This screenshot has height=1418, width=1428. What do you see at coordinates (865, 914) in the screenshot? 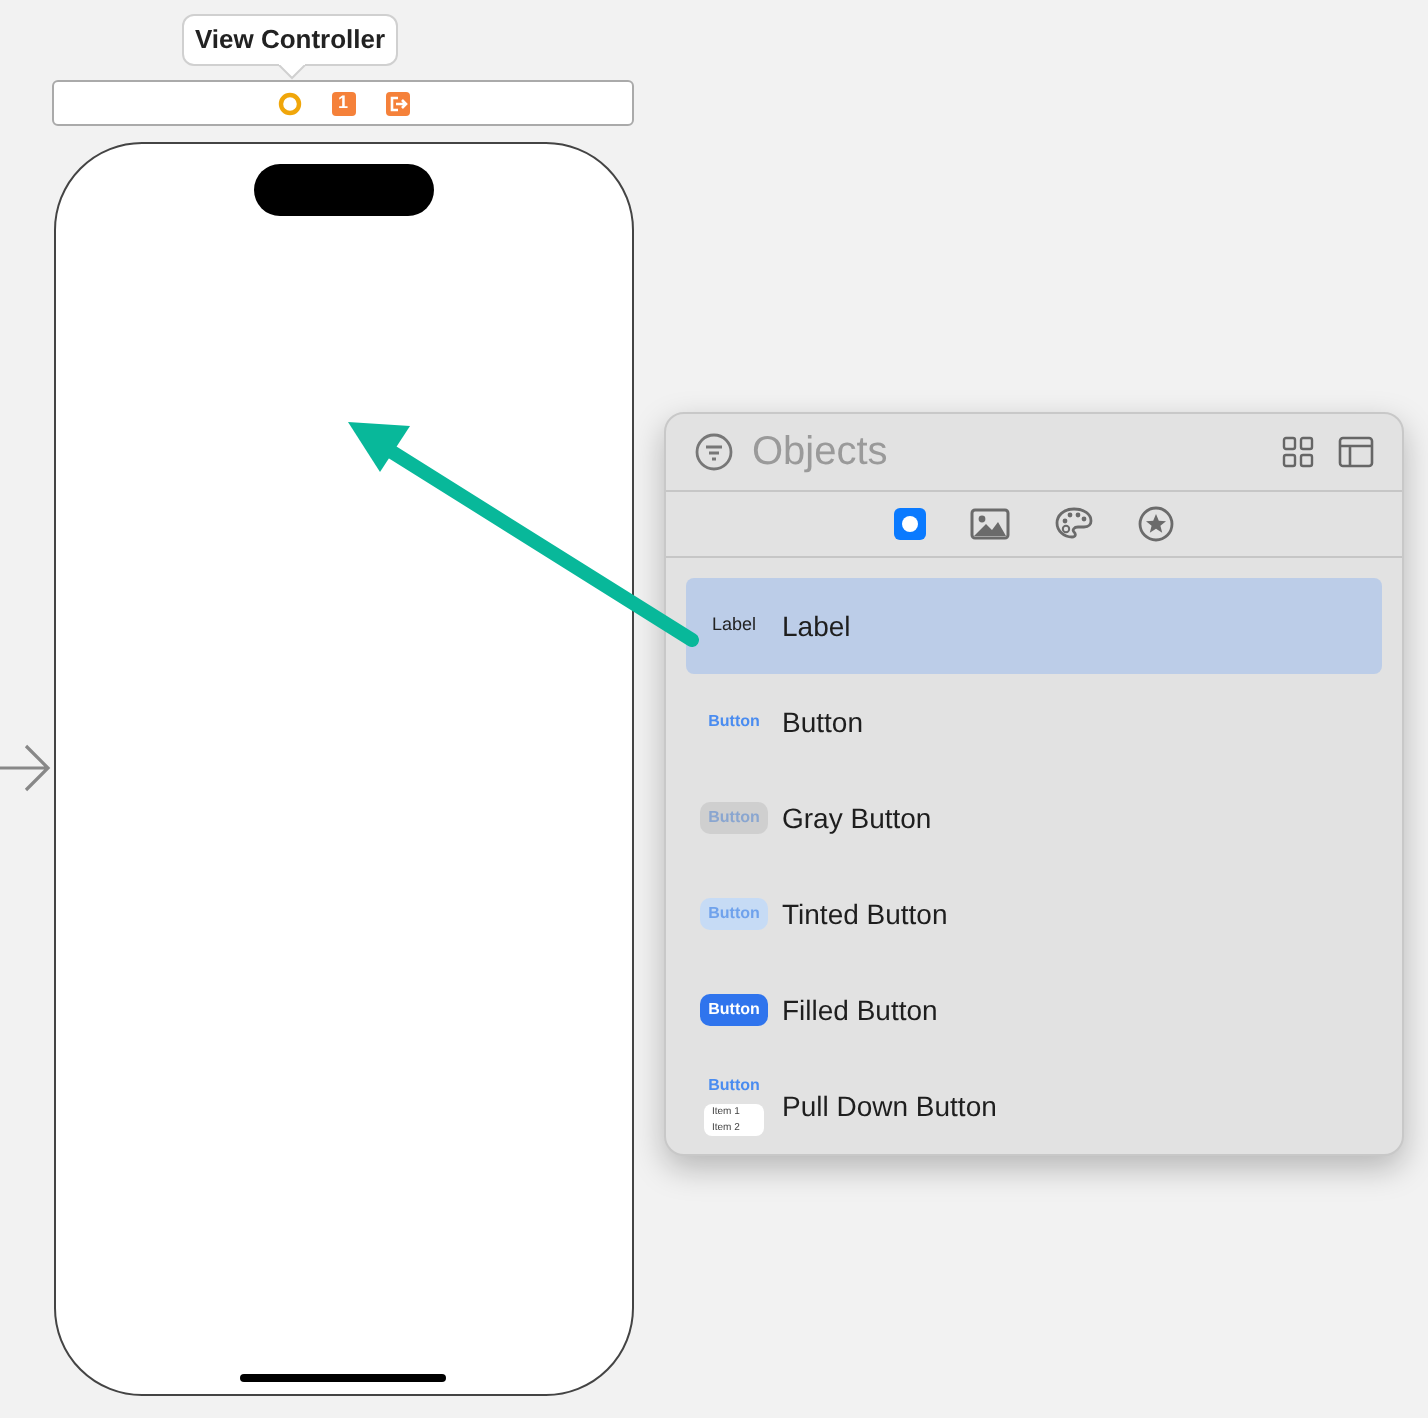
I see `item-title: Tinted Button` at bounding box center [865, 914].